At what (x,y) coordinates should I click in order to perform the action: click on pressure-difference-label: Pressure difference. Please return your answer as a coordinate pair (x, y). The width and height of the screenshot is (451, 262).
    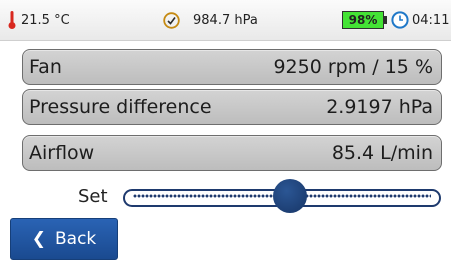
    Looking at the image, I should click on (120, 107).